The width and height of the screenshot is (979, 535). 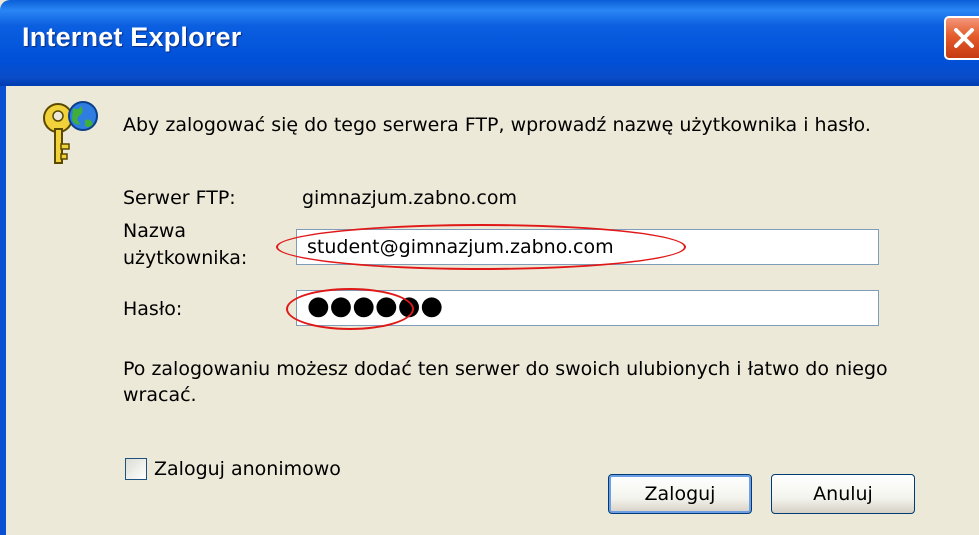 I want to click on login-button-label: Zaloguj, so click(x=680, y=494).